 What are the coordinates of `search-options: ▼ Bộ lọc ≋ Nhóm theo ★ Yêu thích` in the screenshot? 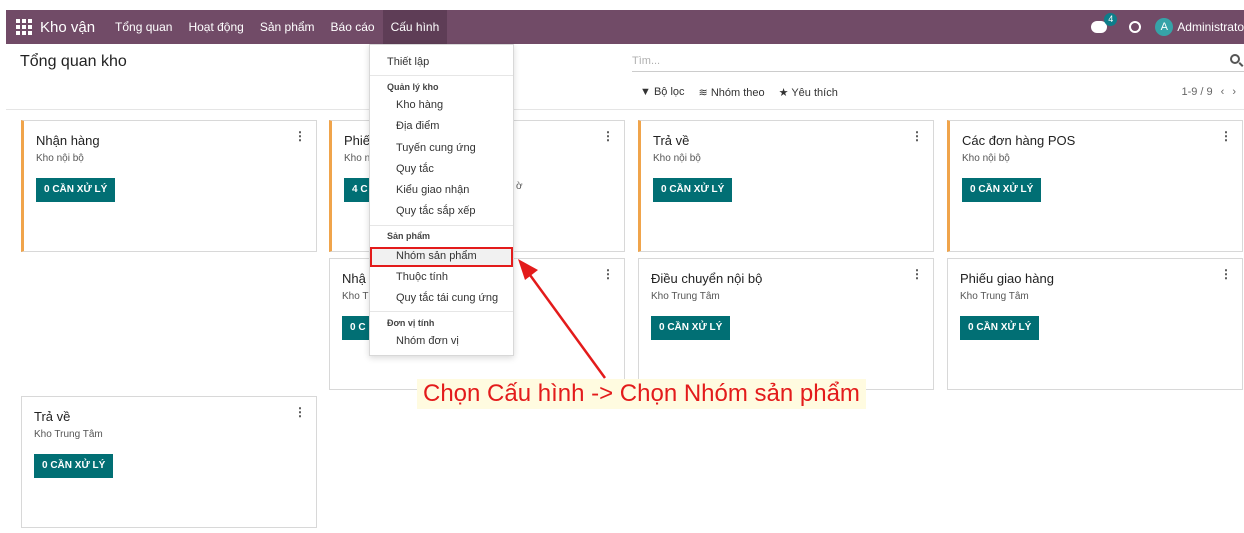 It's located at (739, 92).